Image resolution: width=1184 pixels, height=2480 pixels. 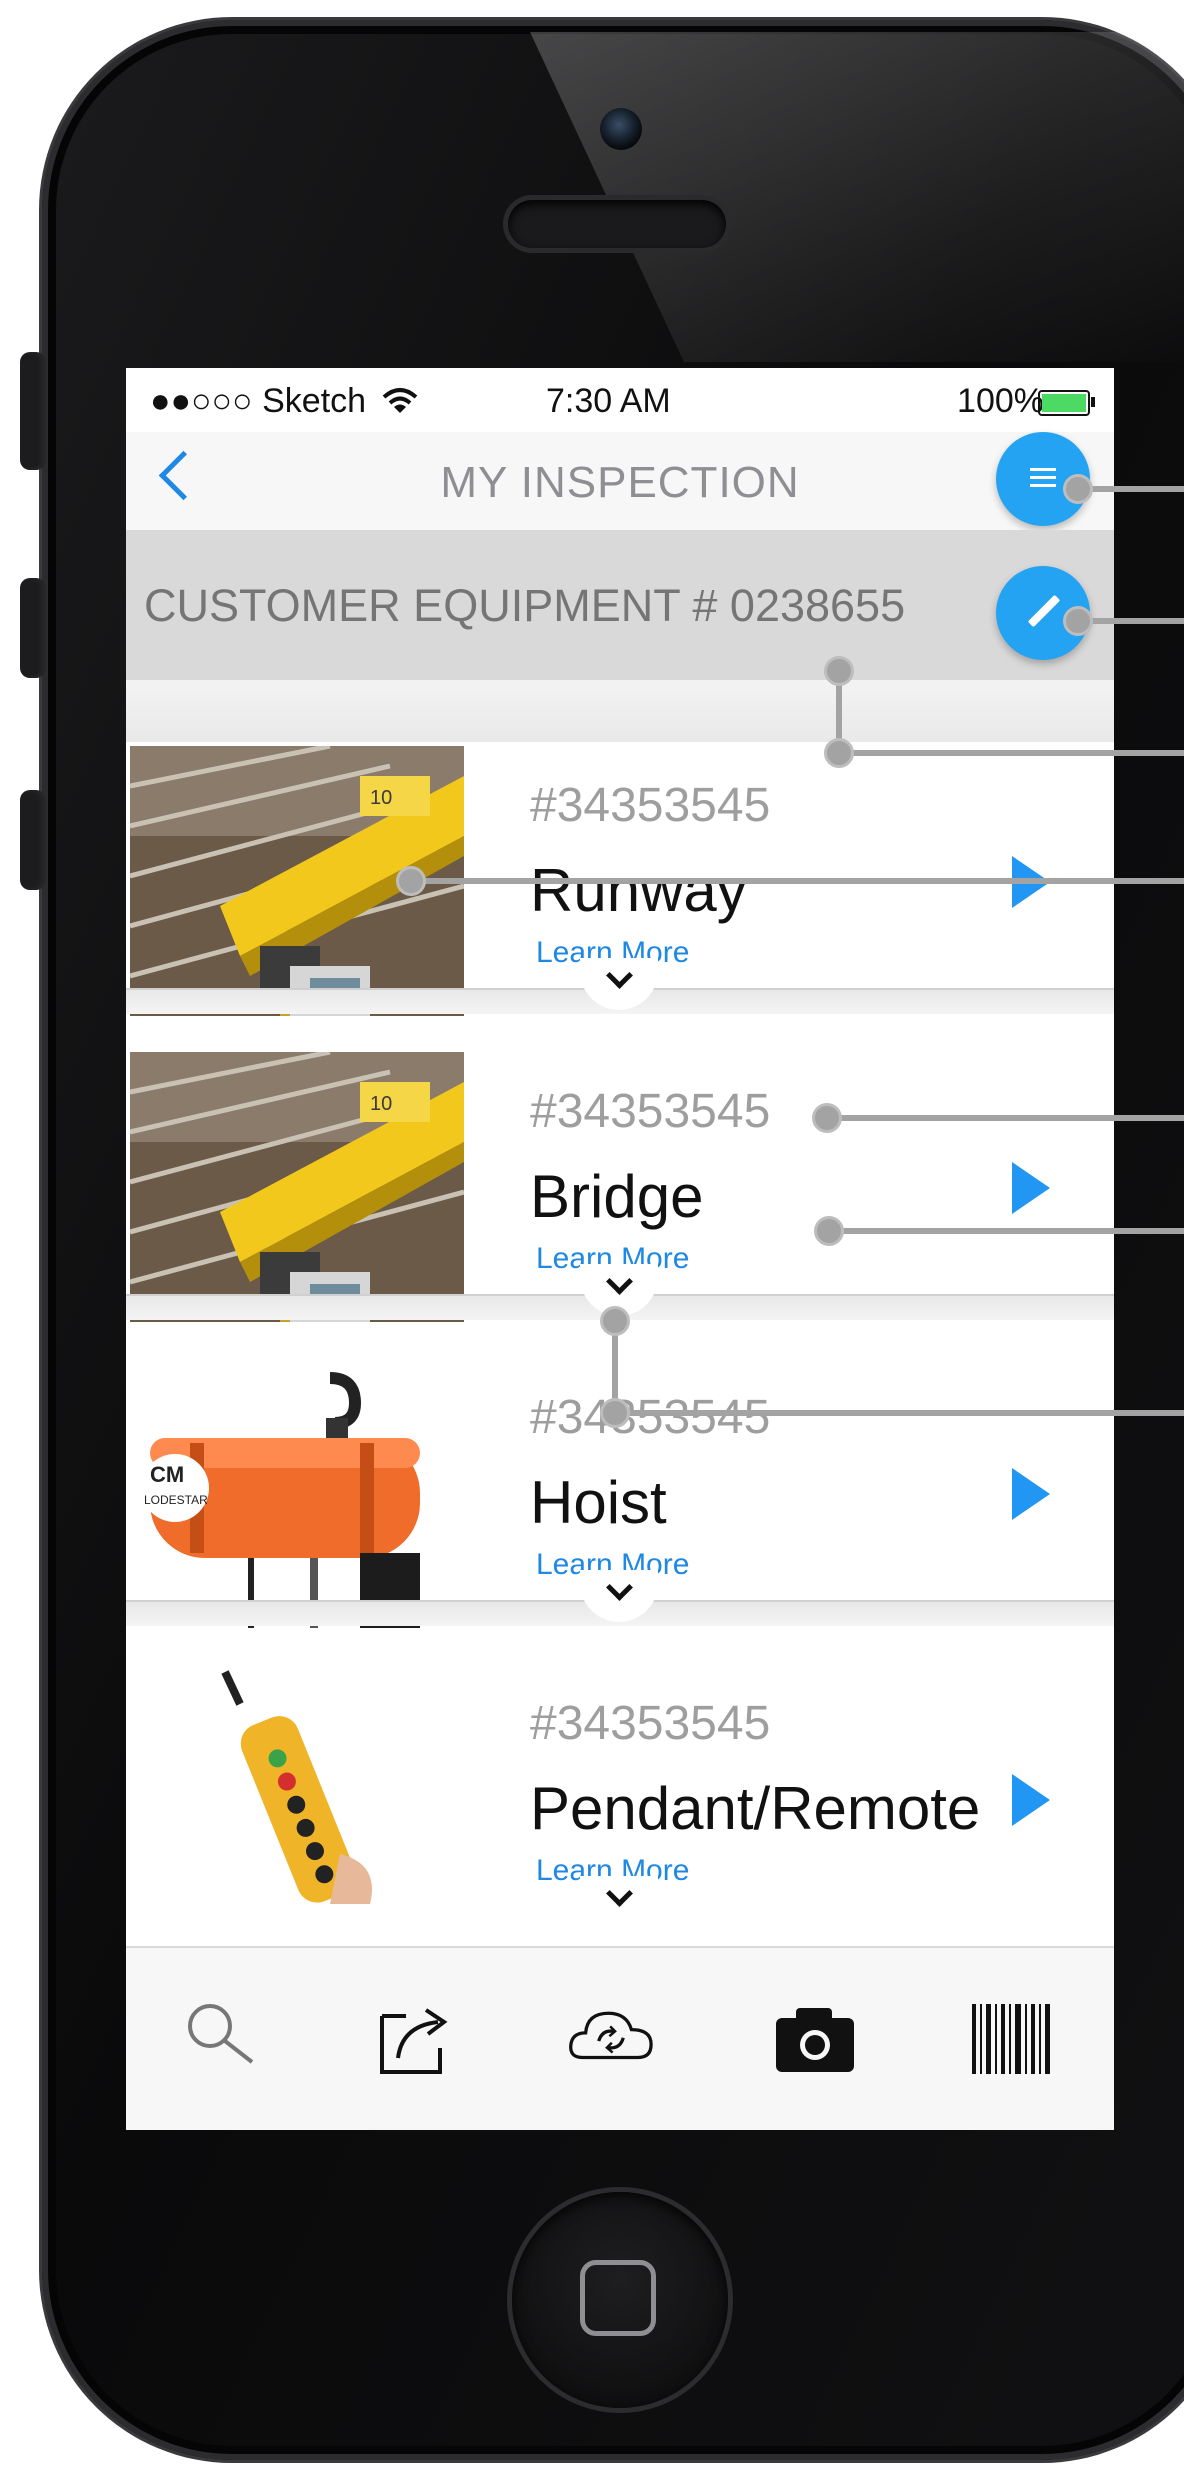 I want to click on status-time: 7:30 AM, so click(x=608, y=401).